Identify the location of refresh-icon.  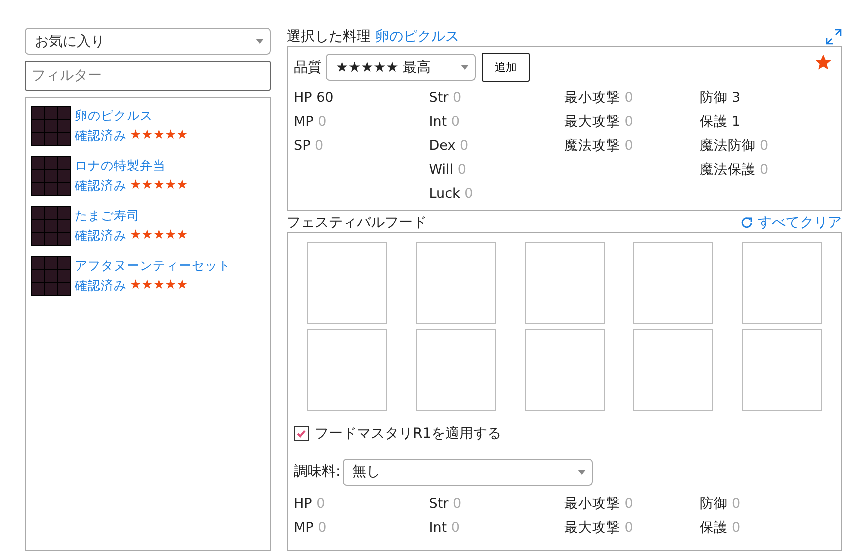
(747, 222).